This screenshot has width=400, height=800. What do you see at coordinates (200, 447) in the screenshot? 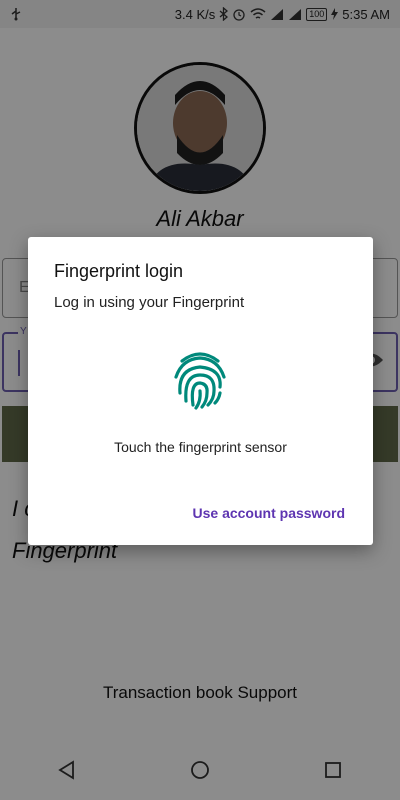
I see `dialog-status-text: Touch the fingerprint sensor` at bounding box center [200, 447].